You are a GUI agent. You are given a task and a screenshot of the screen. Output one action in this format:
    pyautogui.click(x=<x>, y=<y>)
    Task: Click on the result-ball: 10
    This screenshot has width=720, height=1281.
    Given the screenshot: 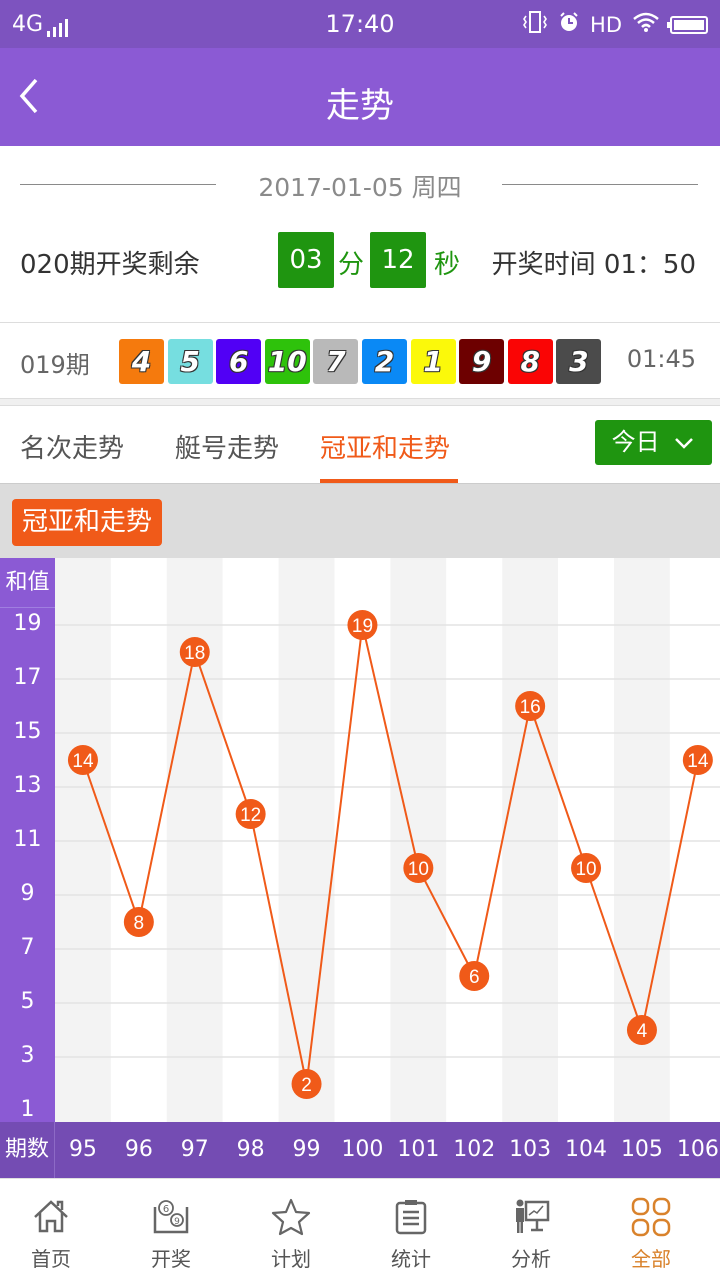 What is the action you would take?
    pyautogui.click(x=287, y=361)
    